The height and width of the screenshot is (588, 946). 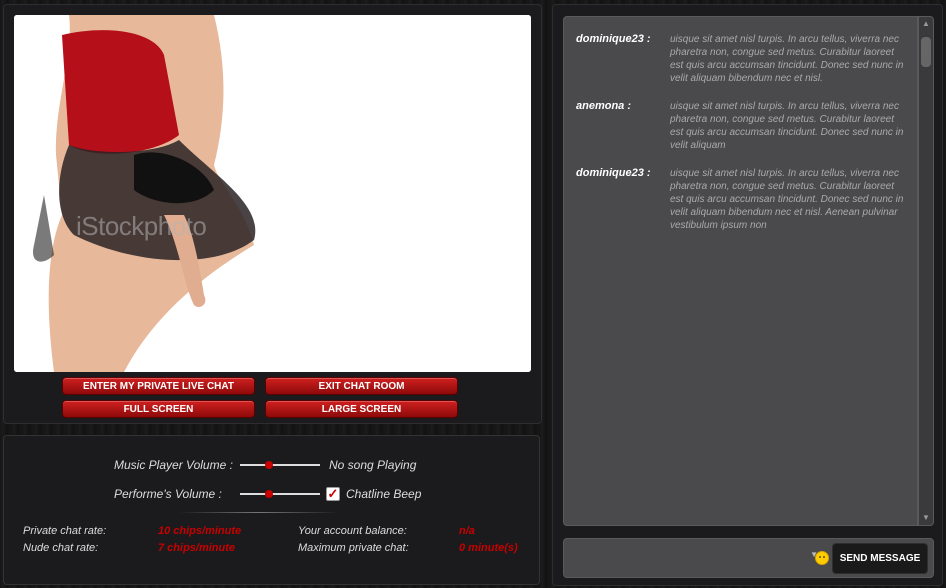 I want to click on private-rate-value: 10 chips/minute, so click(x=200, y=531).